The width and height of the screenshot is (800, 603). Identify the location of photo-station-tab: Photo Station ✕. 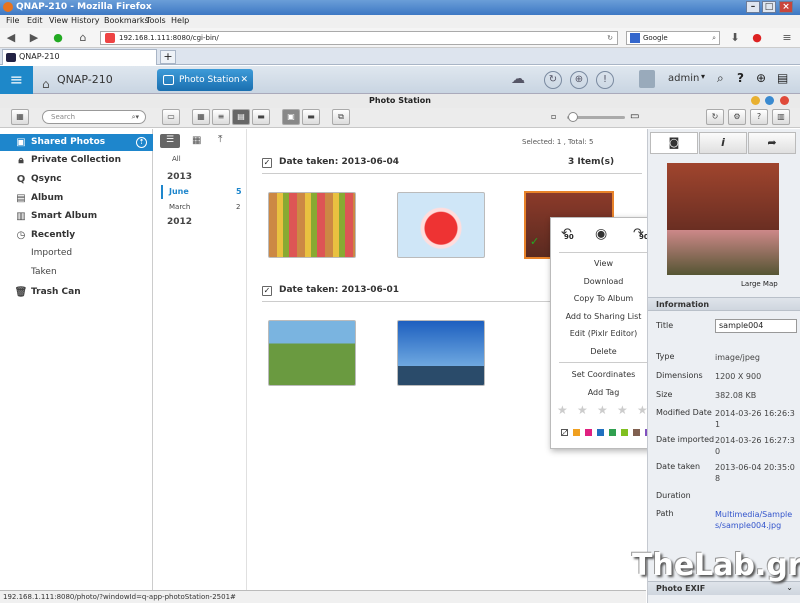
(205, 80).